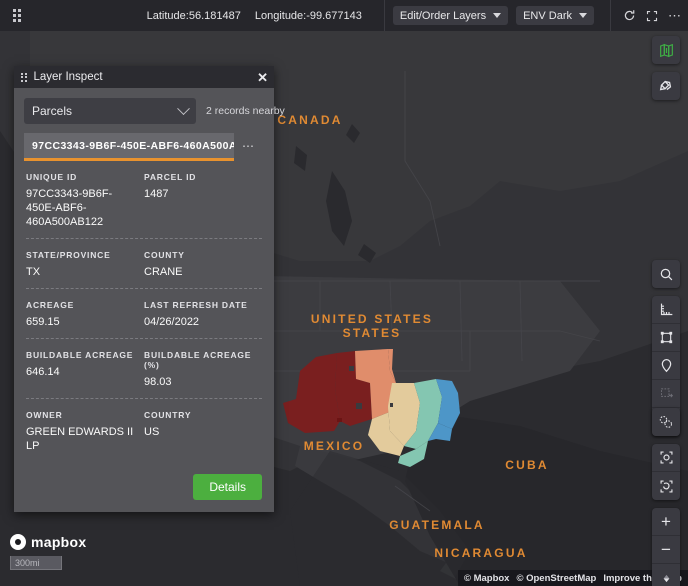  Describe the element at coordinates (163, 272) in the screenshot. I see `field-value: CRANE` at that location.